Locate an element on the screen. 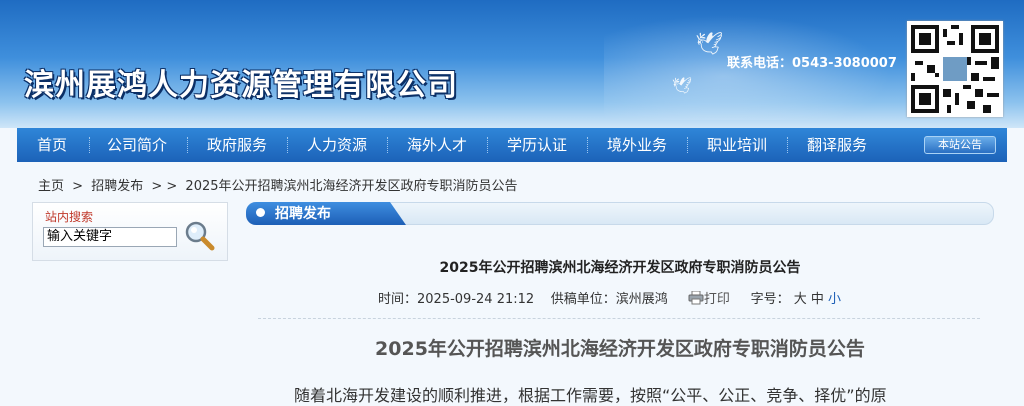 This screenshot has width=1024, height=406. nav-overseas-business: 境外业务 is located at coordinates (637, 145).